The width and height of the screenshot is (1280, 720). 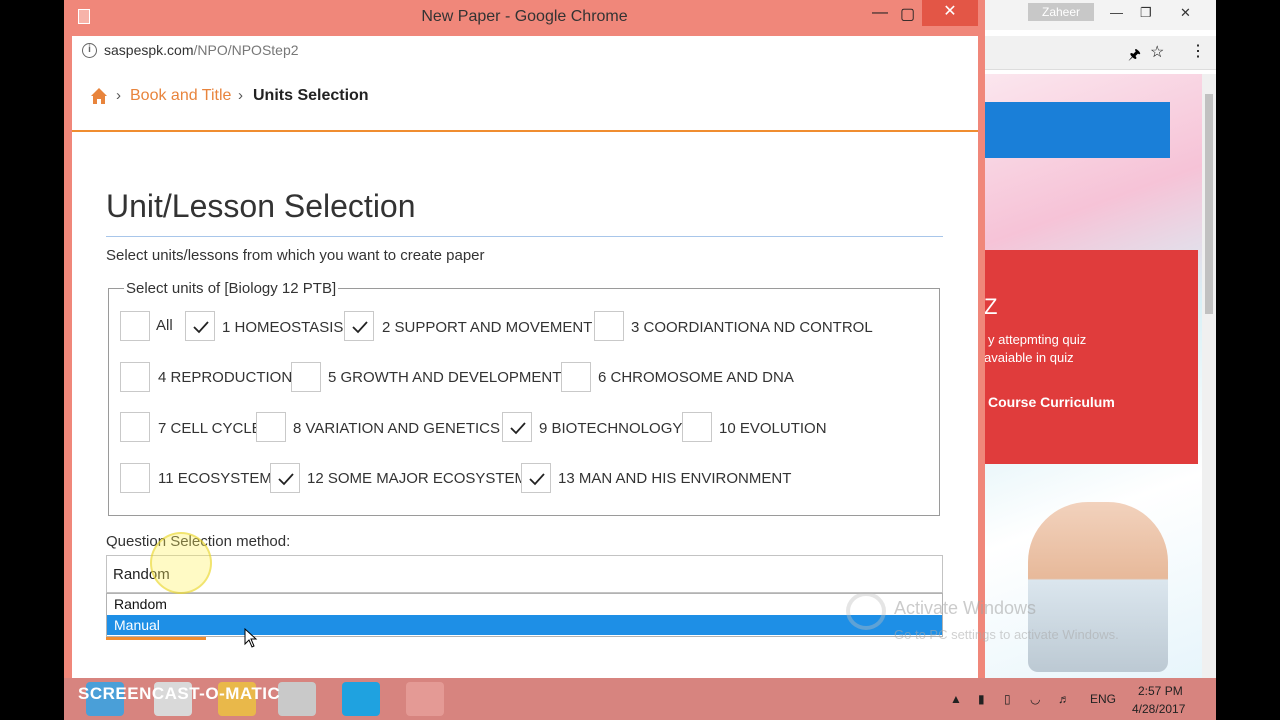 What do you see at coordinates (487, 327) in the screenshot?
I see `unit-label-2: 2 SUPPORT AND MOVEMENT` at bounding box center [487, 327].